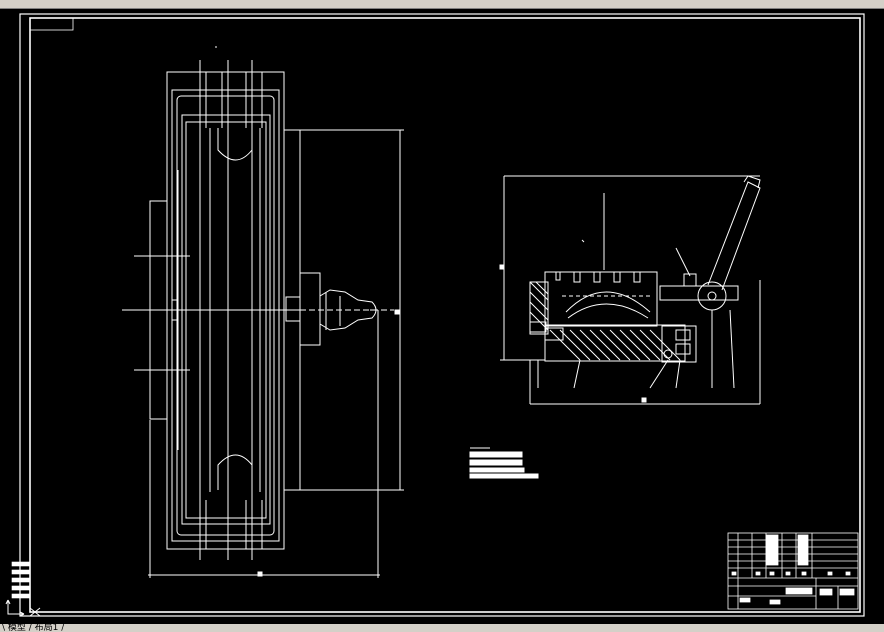 The width and height of the screenshot is (884, 632). Describe the element at coordinates (9, 4) in the screenshot. I see `new-icon` at that location.